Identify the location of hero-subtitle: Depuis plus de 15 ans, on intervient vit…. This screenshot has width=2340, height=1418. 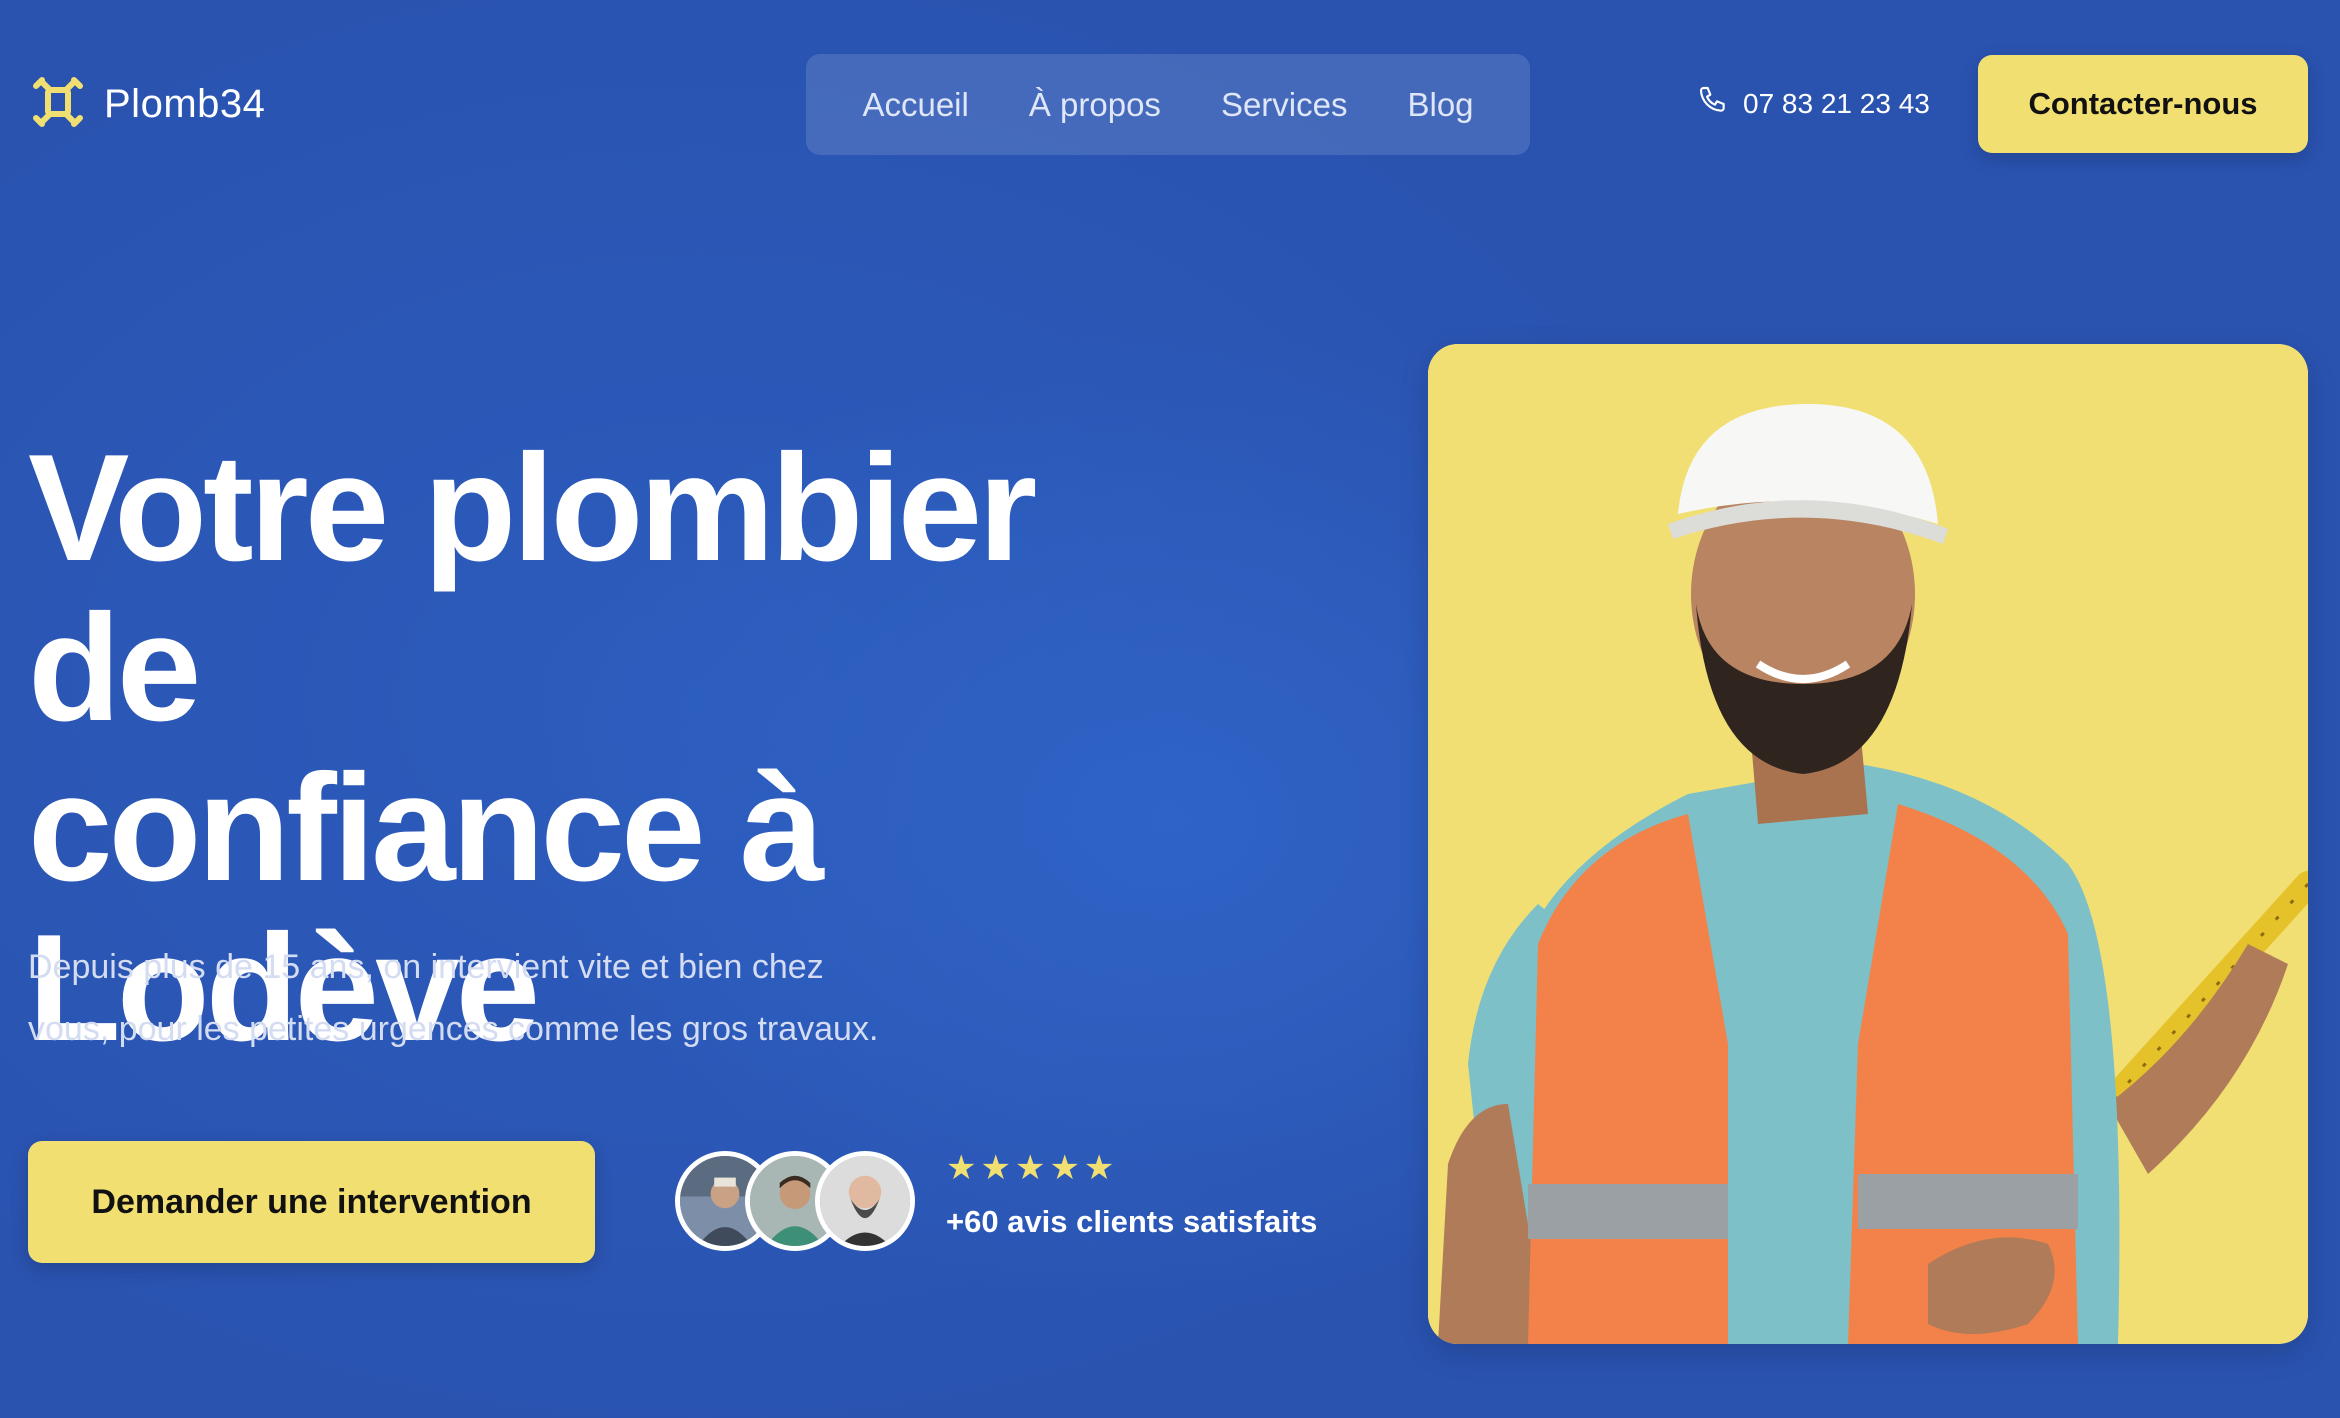
(478, 998).